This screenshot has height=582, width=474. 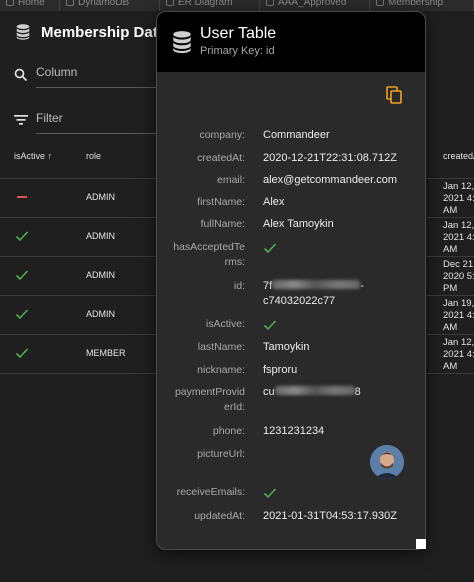 I want to click on tab-aaa-approved: AAA_Approved, so click(x=315, y=5).